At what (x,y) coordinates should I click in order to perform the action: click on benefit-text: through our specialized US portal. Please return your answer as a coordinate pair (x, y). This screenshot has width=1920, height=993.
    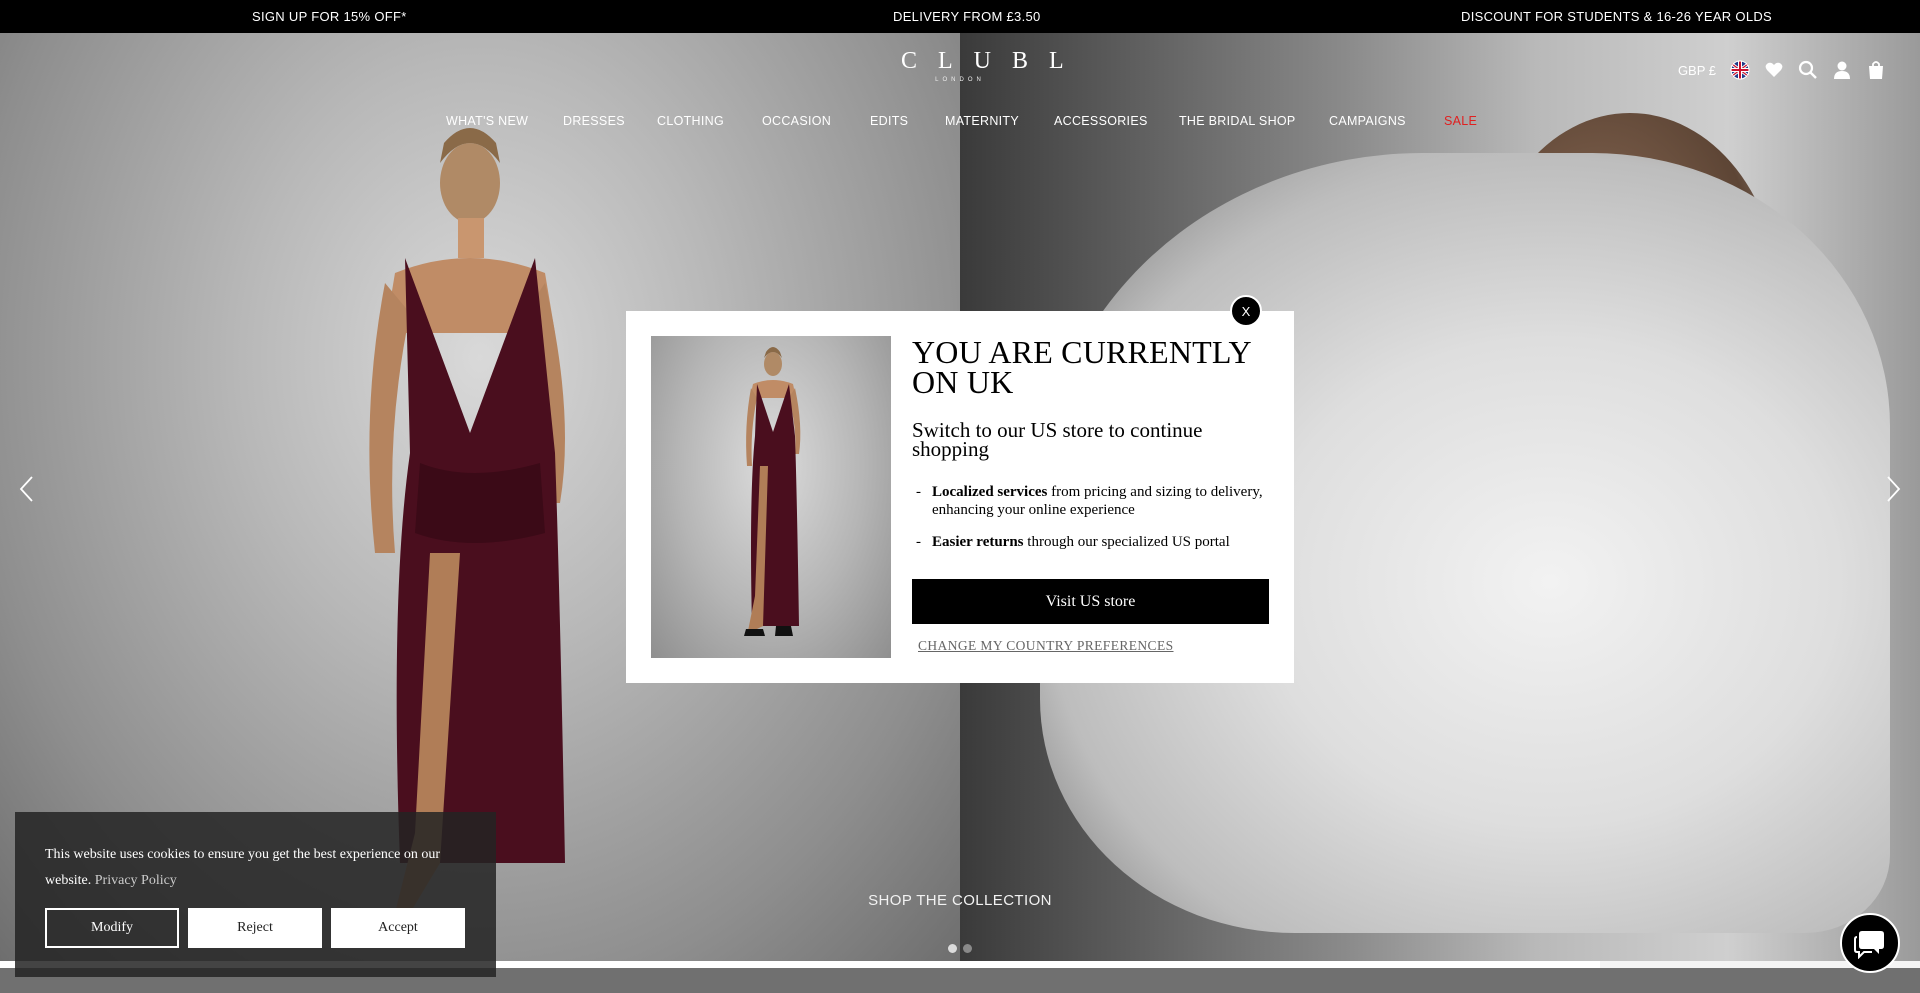
    Looking at the image, I should click on (1126, 542).